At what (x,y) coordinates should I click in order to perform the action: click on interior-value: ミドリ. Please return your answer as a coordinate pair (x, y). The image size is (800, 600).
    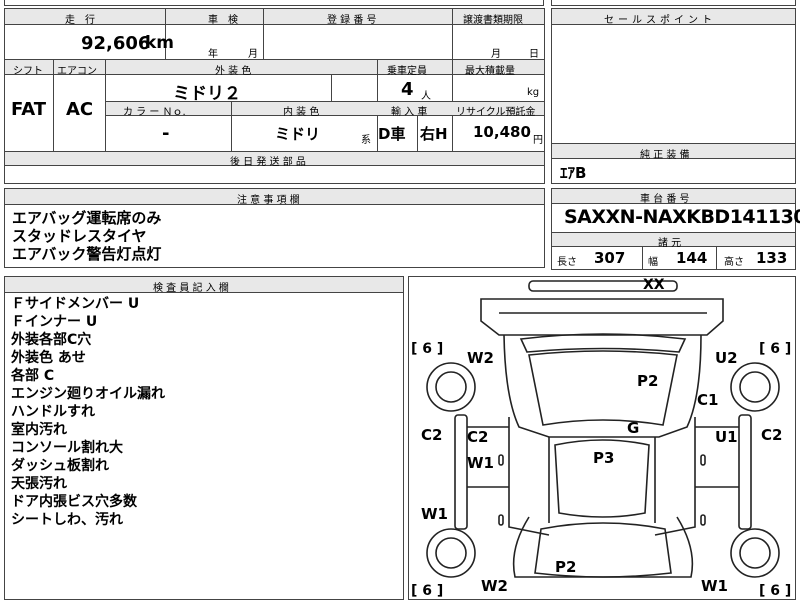
    Looking at the image, I should click on (298, 134).